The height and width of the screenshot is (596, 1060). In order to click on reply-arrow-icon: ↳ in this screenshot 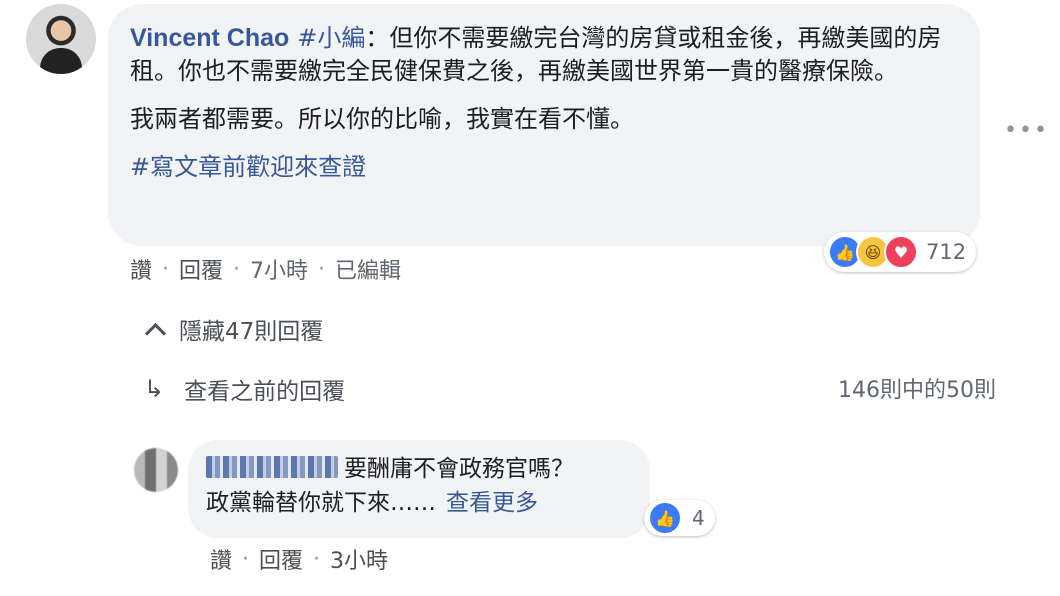, I will do `click(154, 389)`.